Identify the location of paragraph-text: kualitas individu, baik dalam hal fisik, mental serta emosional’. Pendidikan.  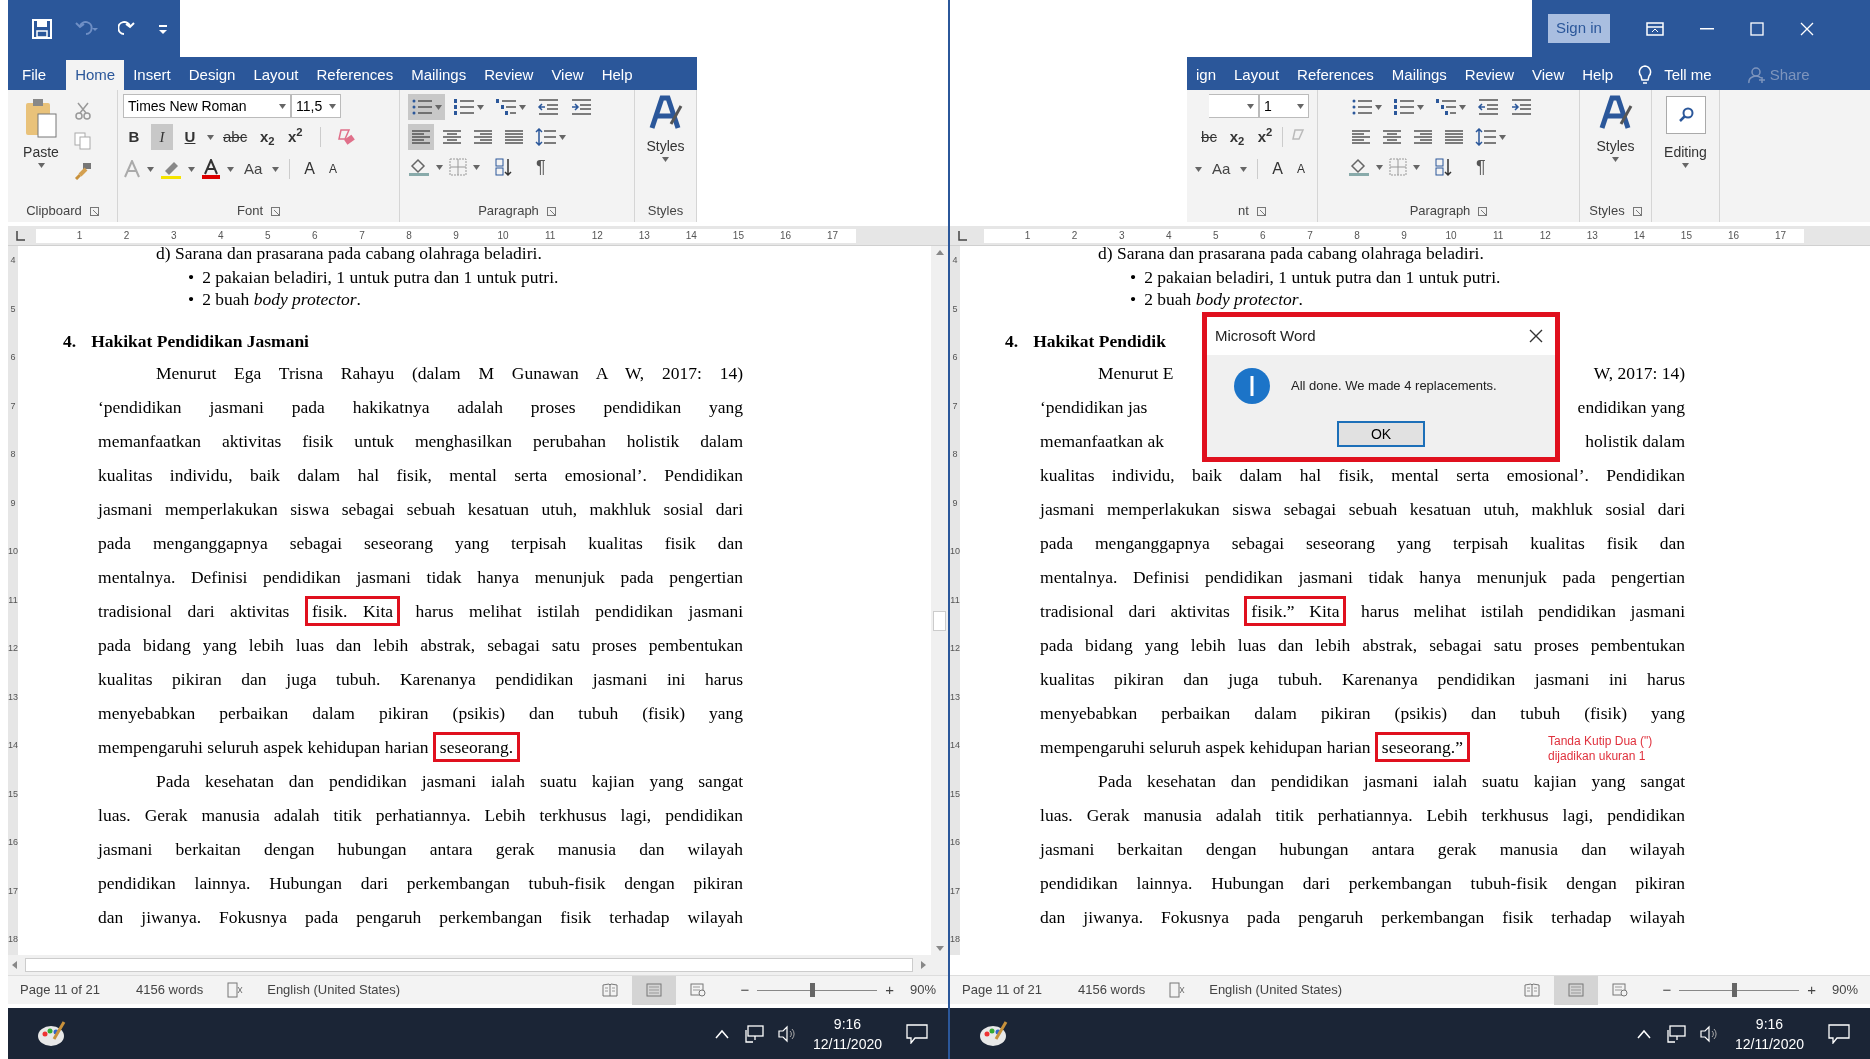
(420, 475).